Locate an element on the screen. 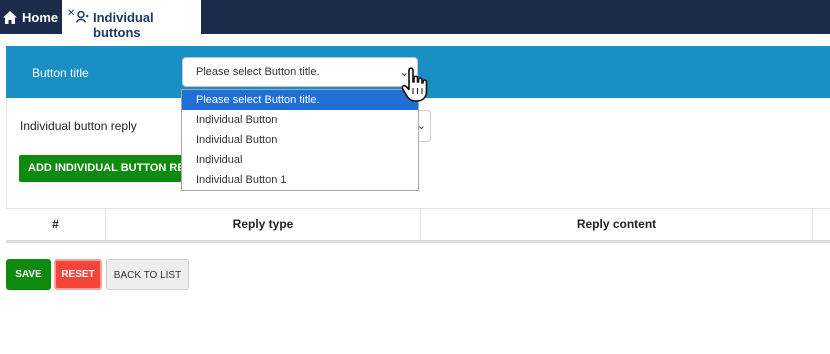 Image resolution: width=830 pixels, height=354 pixels. reply-table-header: # Reply type Reply content is located at coordinates (418, 225).